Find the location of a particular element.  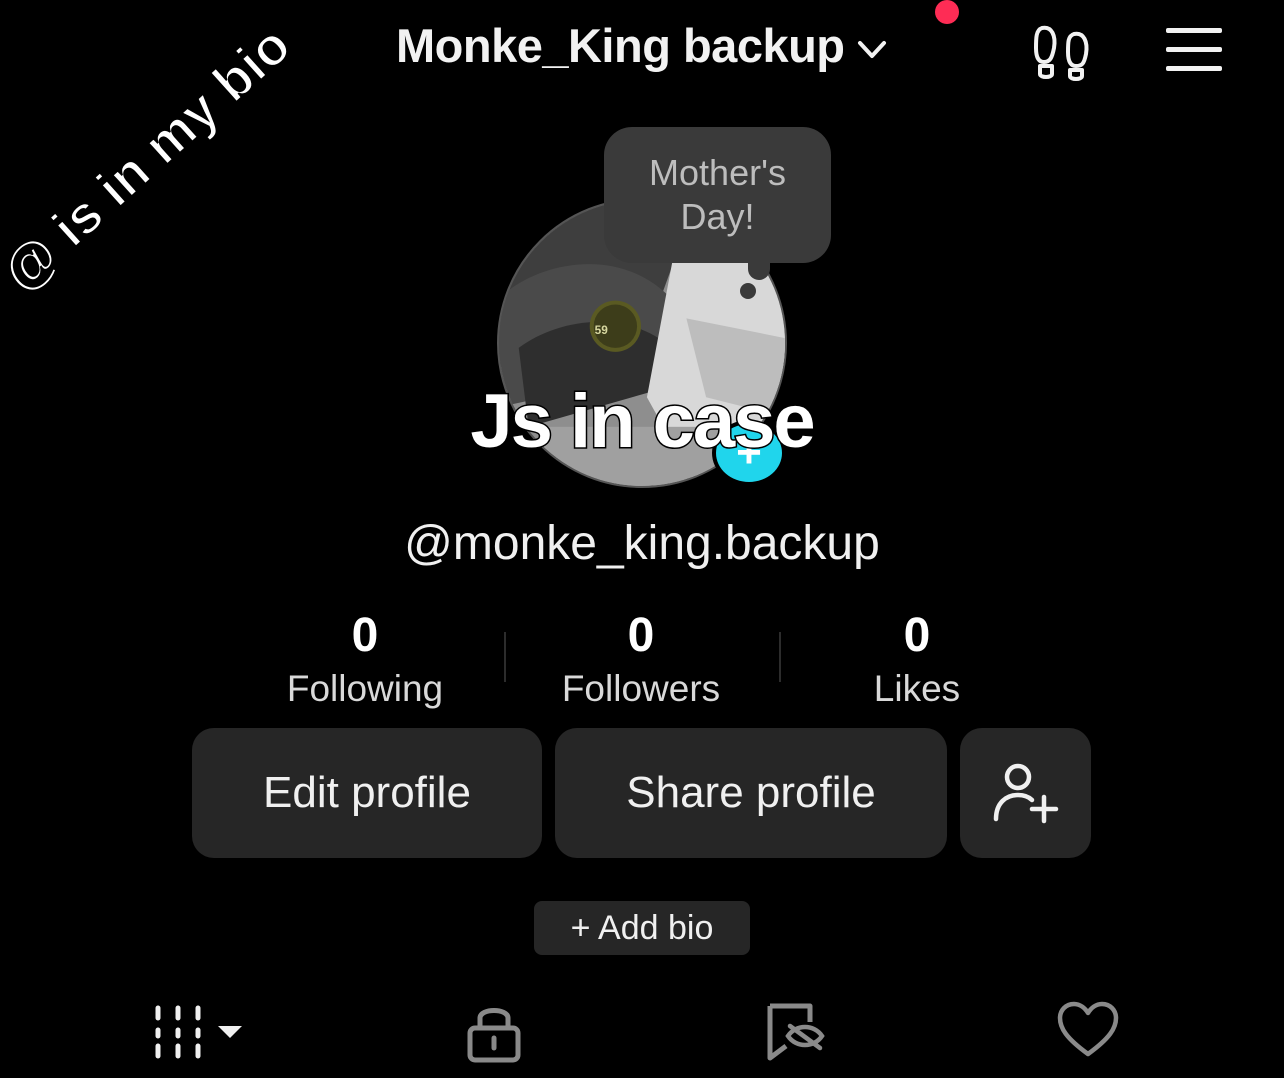

tab-private is located at coordinates (494, 1032).